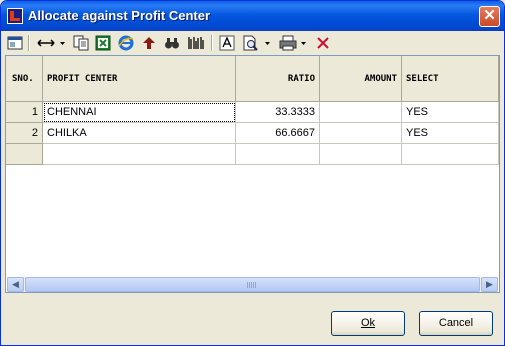  I want to click on horizontal-scrollbar: ◀ ▶, so click(252, 284).